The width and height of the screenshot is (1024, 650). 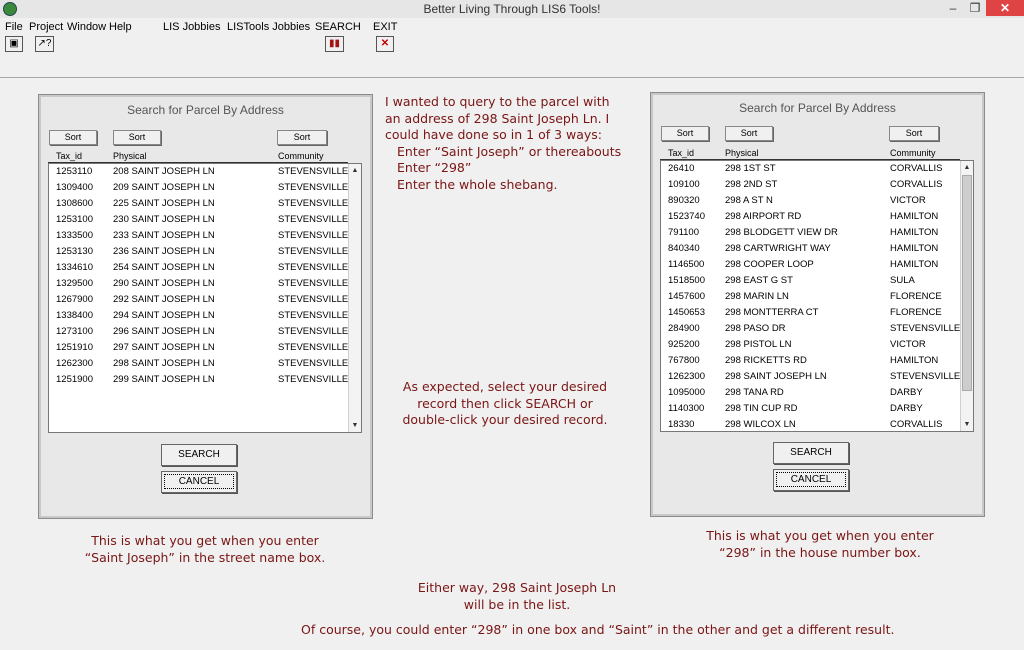 What do you see at coordinates (817, 345) in the screenshot?
I see `table-row: 925200 298 PISTOL LN VICTOR` at bounding box center [817, 345].